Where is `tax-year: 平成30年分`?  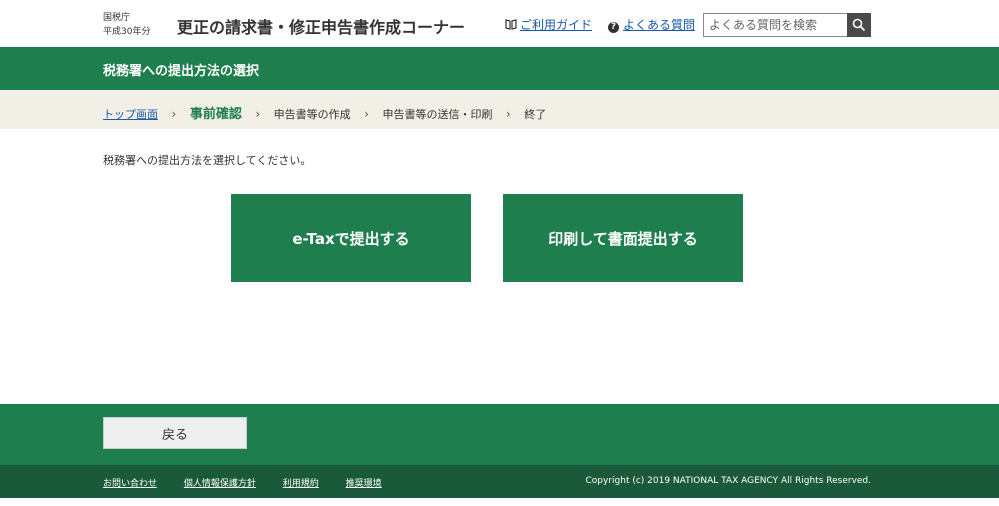 tax-year: 平成30年分 is located at coordinates (127, 32).